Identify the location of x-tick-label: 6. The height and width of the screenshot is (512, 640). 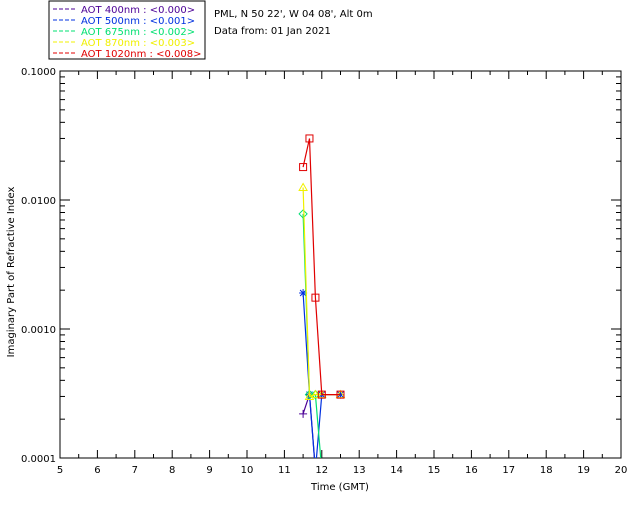
(97, 470).